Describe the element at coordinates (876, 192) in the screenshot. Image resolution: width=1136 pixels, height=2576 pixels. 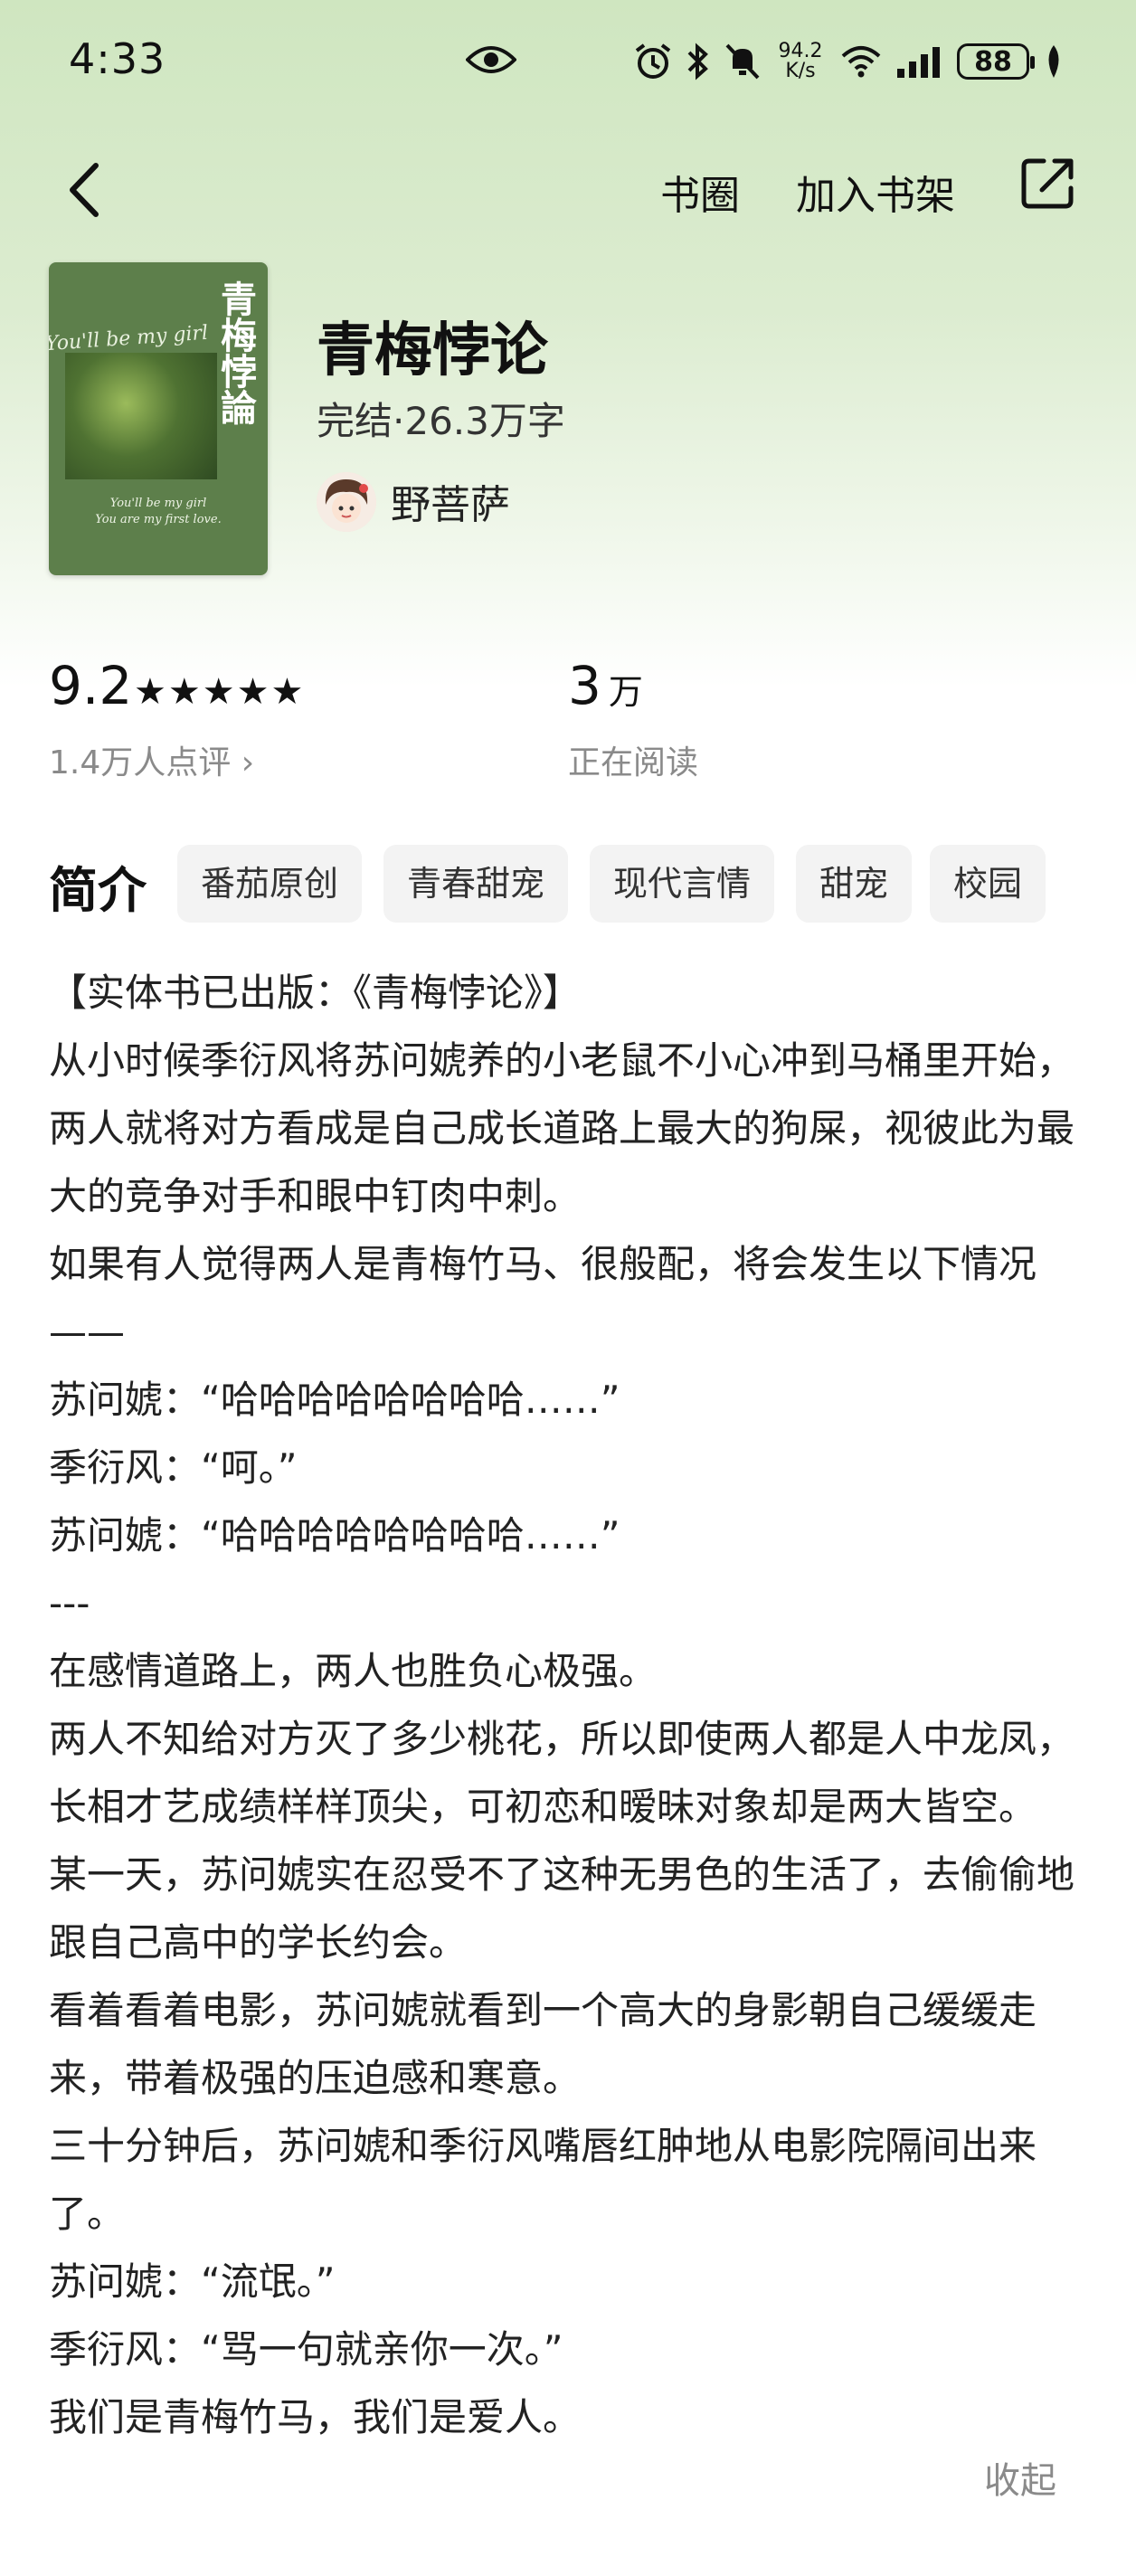
I see `add-to-shelf-button: 加入书架` at that location.